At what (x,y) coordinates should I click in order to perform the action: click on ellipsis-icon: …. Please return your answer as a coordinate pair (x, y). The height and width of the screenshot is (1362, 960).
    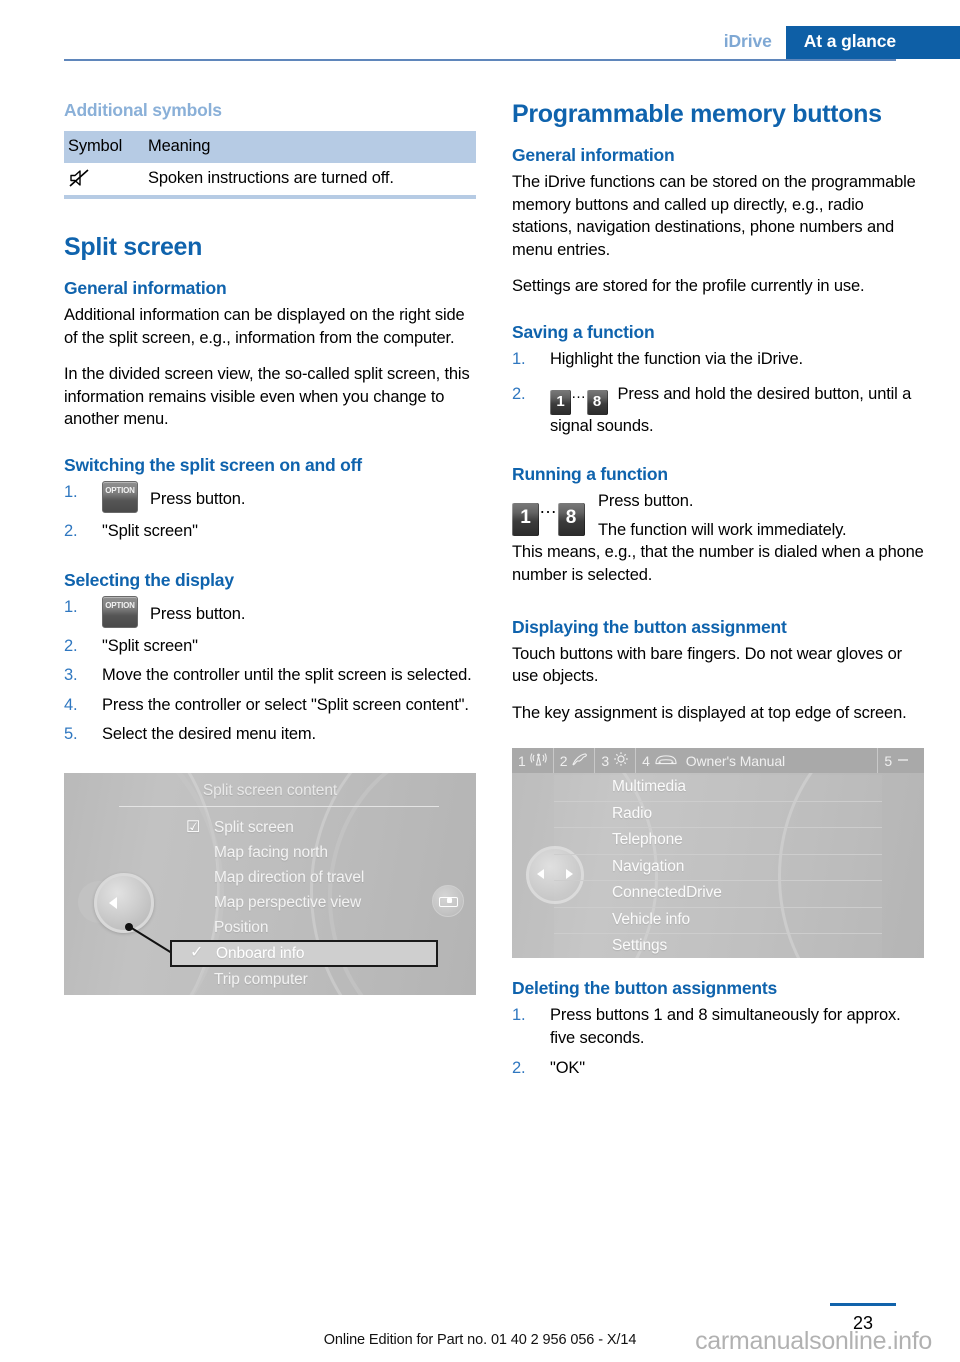
    Looking at the image, I should click on (579, 393).